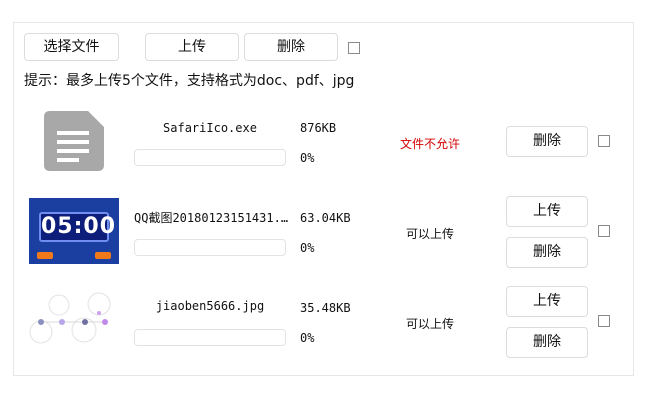  What do you see at coordinates (192, 47) in the screenshot?
I see `upload-all-button: 上传` at bounding box center [192, 47].